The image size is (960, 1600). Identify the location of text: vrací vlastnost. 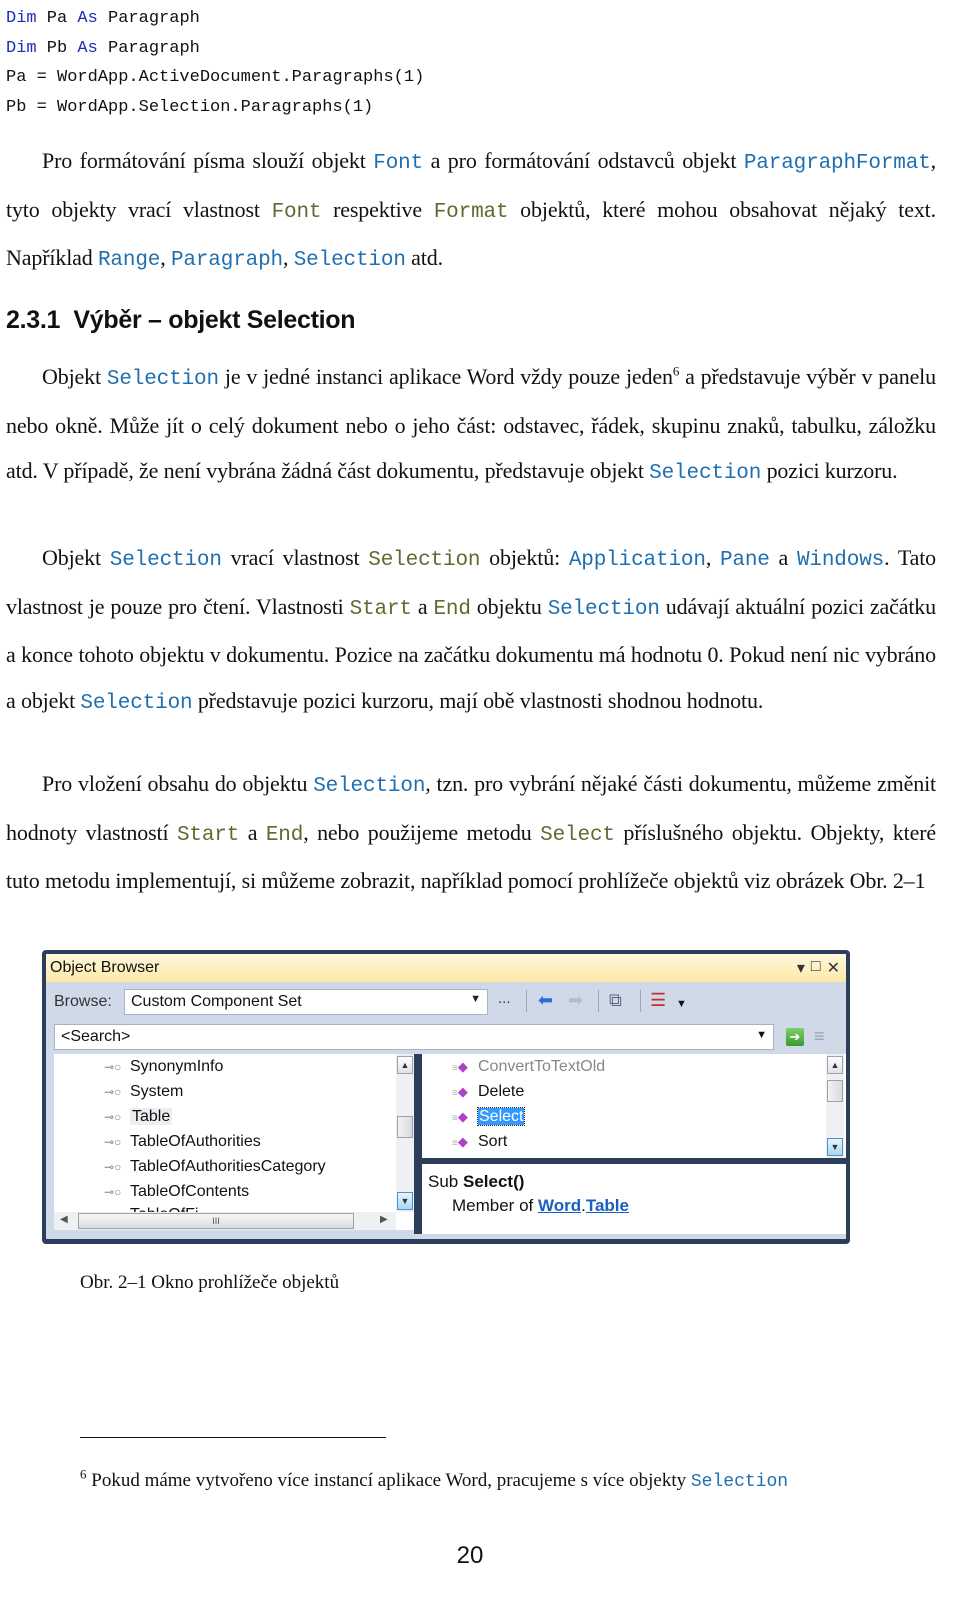
(295, 557).